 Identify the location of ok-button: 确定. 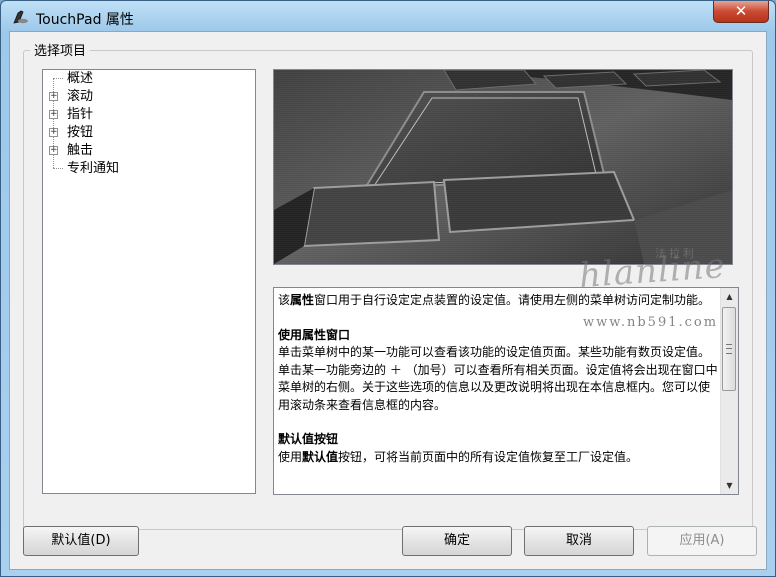
(457, 541).